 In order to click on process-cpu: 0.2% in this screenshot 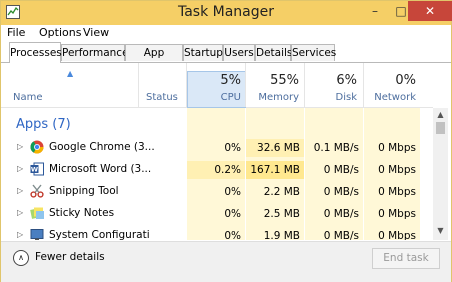, I will do `click(216, 170)`.